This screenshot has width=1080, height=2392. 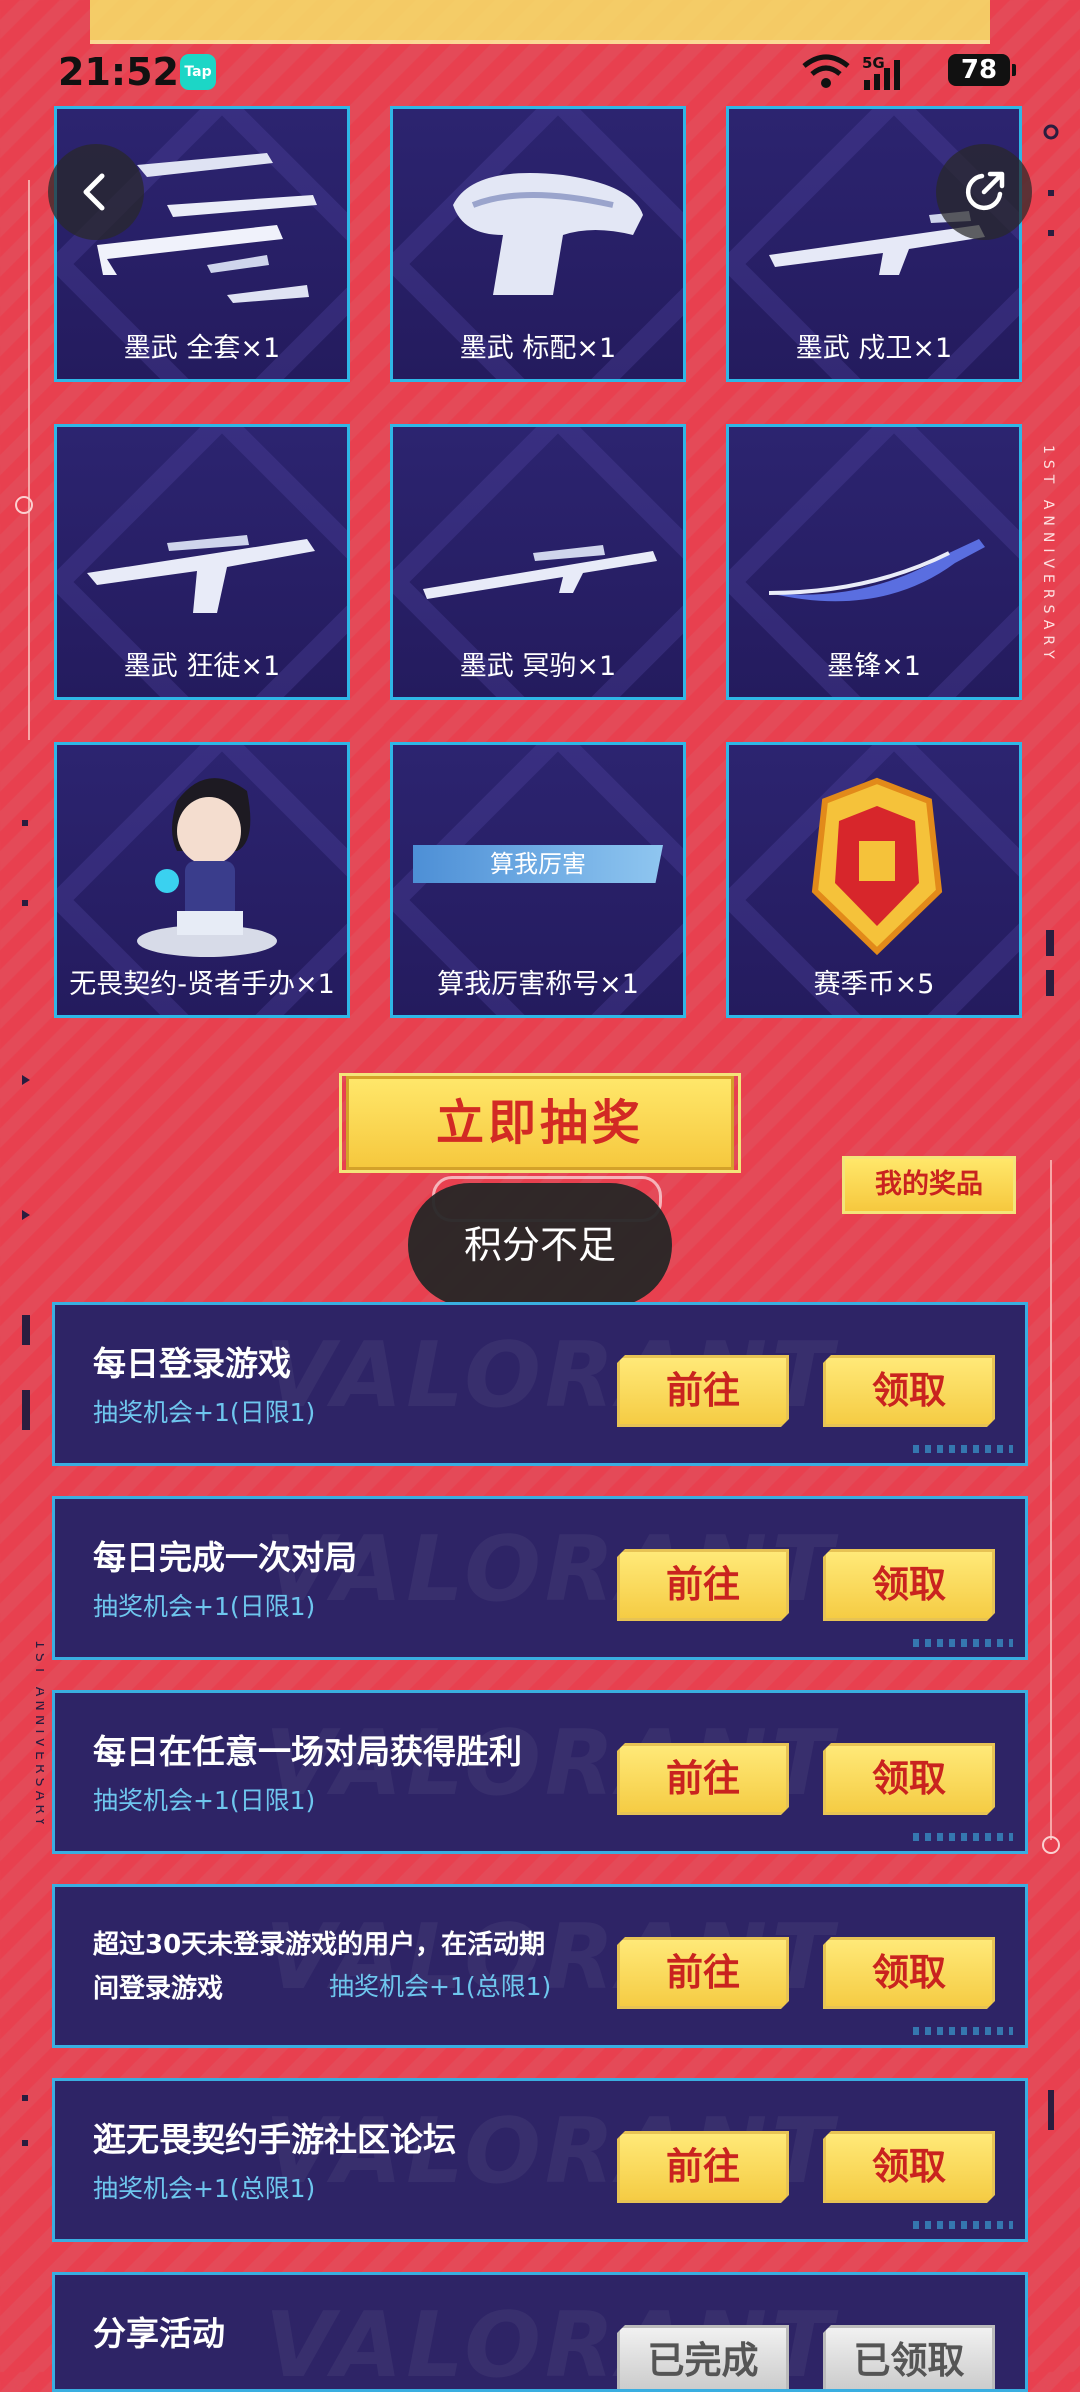 I want to click on share-icon, so click(x=985, y=191).